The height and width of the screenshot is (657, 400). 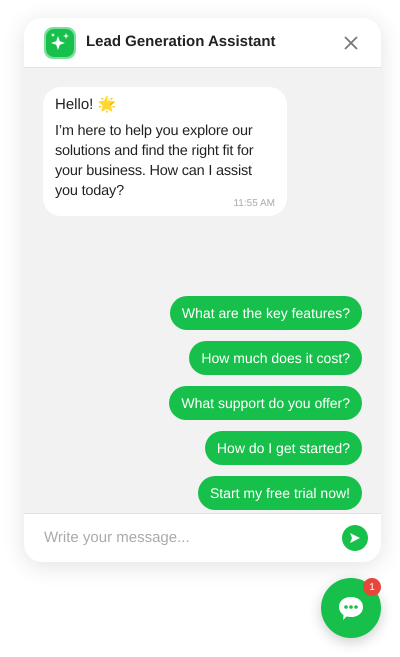 What do you see at coordinates (351, 608) in the screenshot?
I see `speech-bubble-icon` at bounding box center [351, 608].